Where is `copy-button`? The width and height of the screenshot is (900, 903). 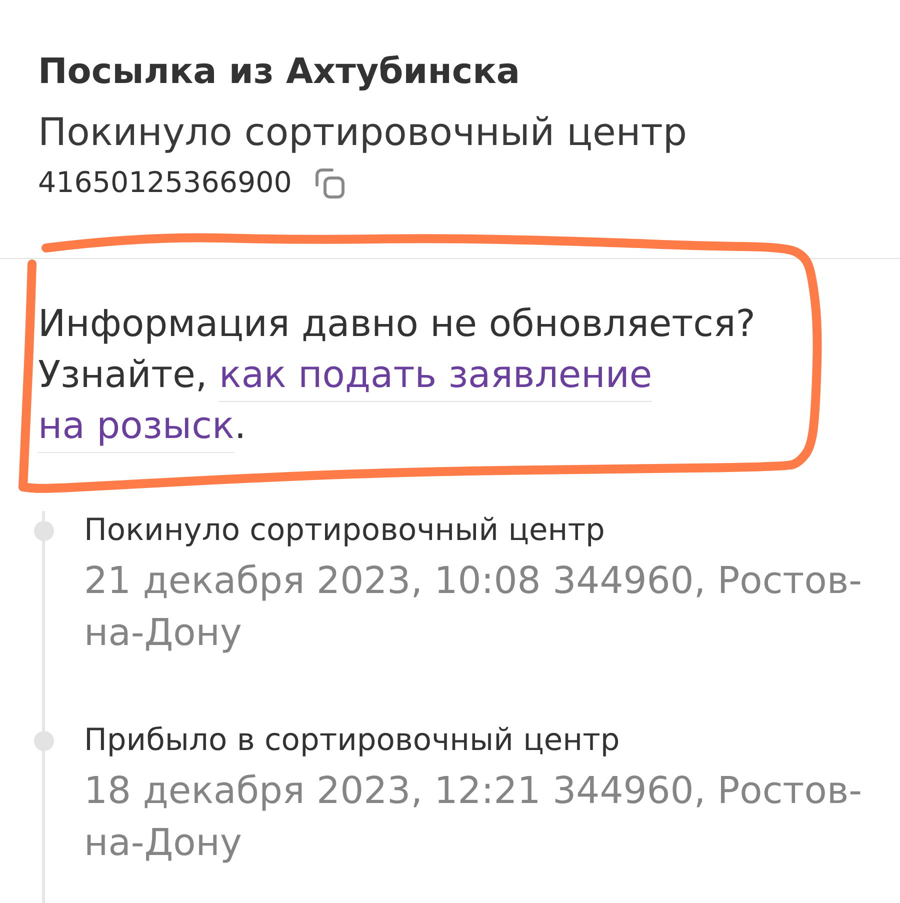
copy-button is located at coordinates (330, 183).